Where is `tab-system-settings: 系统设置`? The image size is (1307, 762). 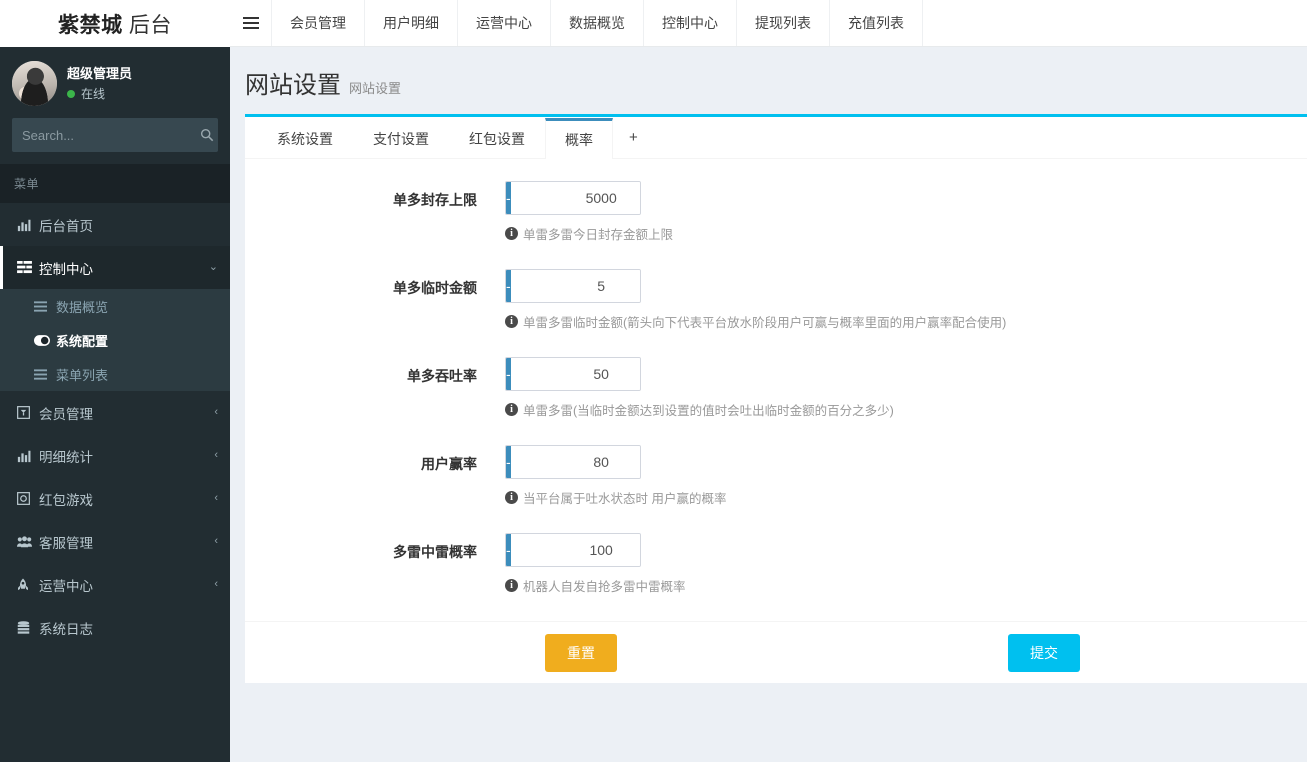 tab-system-settings: 系统设置 is located at coordinates (305, 138).